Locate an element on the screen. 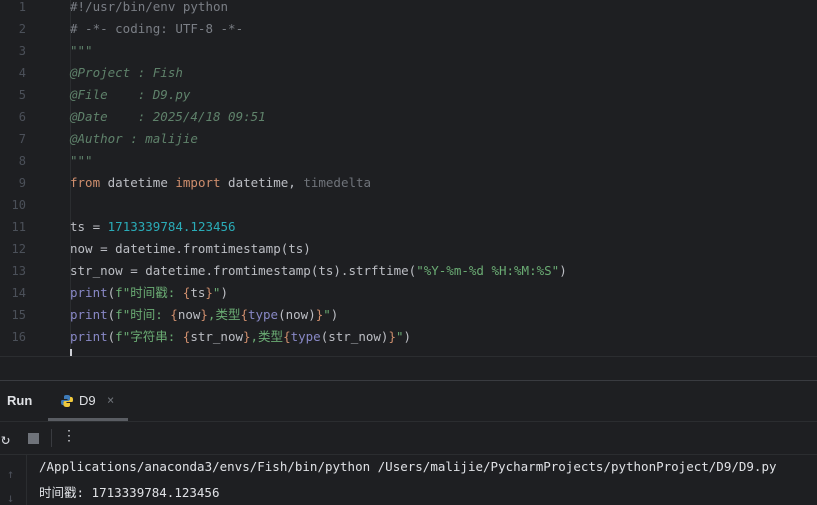  run-toolbar: ↻ ⋮ is located at coordinates (408, 438).